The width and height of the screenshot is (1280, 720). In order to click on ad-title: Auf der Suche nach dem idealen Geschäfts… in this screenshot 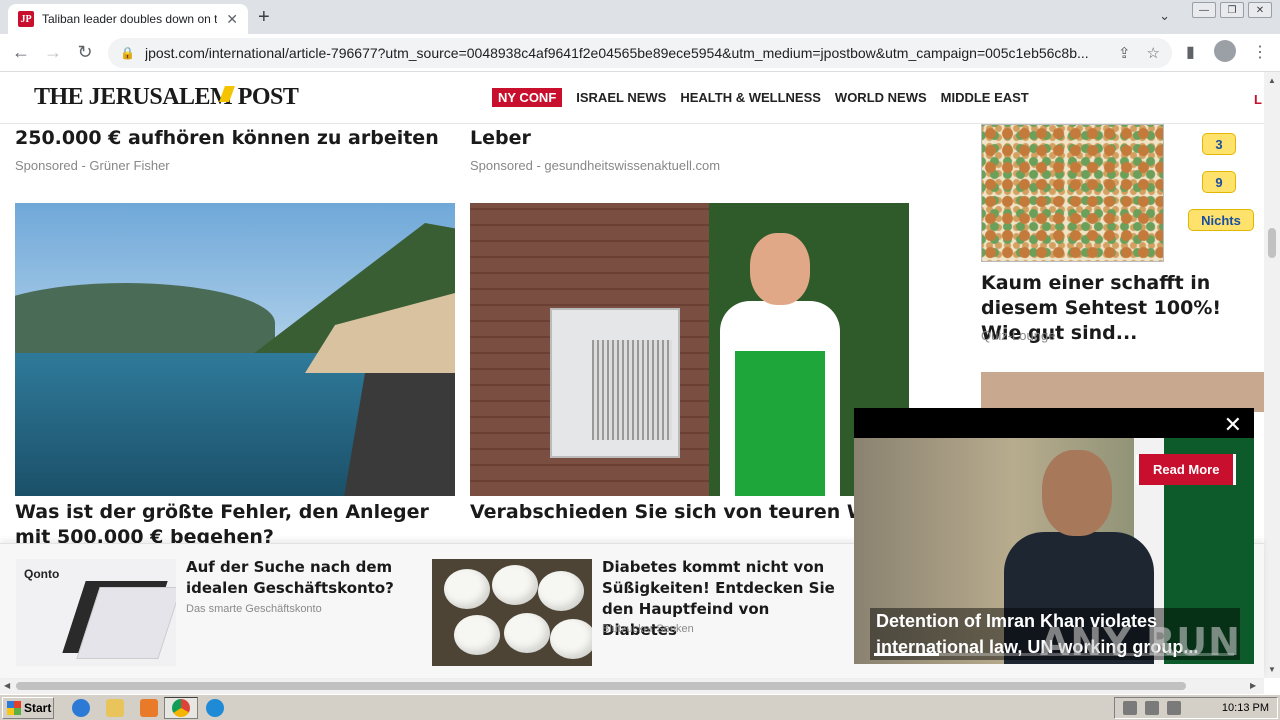, I will do `click(296, 578)`.